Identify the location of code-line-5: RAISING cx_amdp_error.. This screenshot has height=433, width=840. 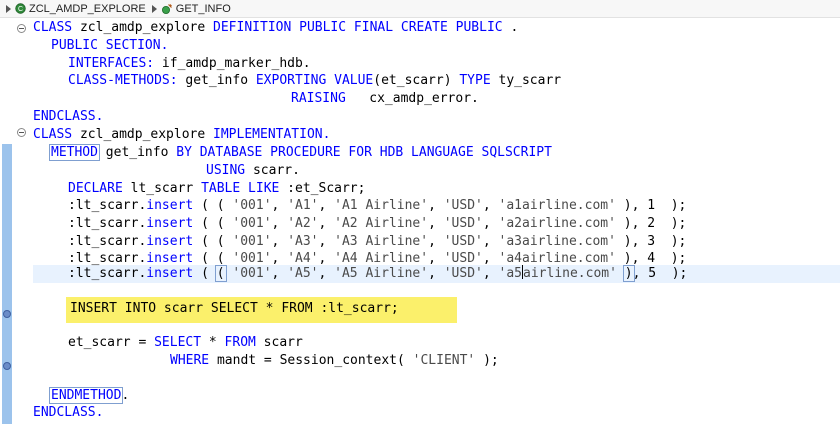
(385, 99).